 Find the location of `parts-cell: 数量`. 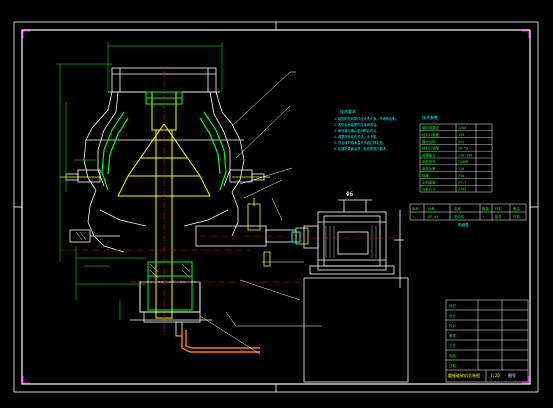

parts-cell: 数量 is located at coordinates (485, 208).